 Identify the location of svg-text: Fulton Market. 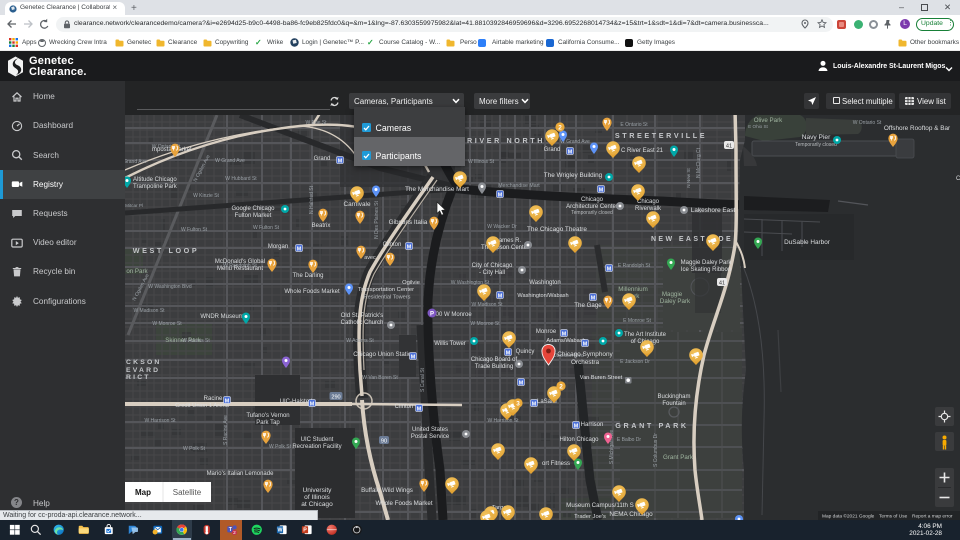
(253, 216).